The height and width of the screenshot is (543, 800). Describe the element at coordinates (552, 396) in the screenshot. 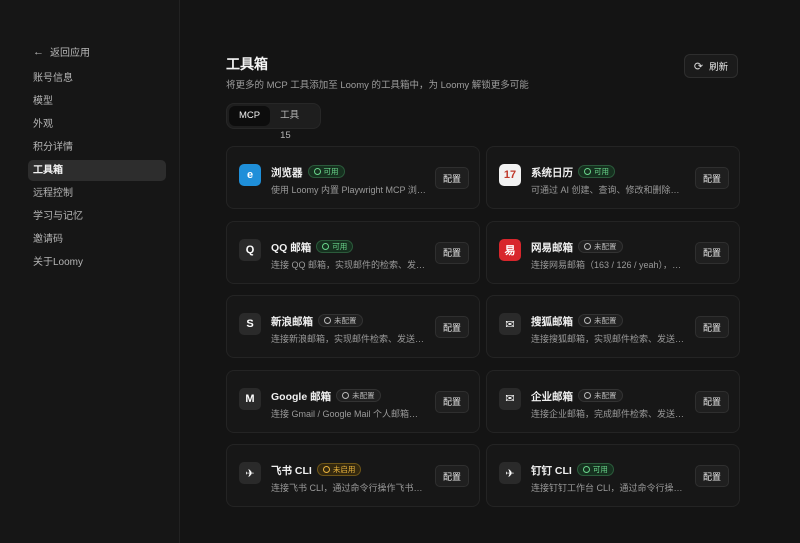

I see `tool-name: 企业邮箱` at that location.